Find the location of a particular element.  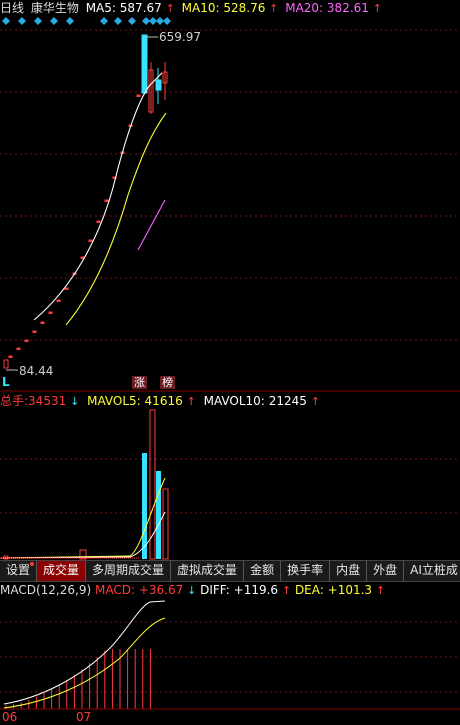

tab-settings-label: 设置 is located at coordinates (18, 570).